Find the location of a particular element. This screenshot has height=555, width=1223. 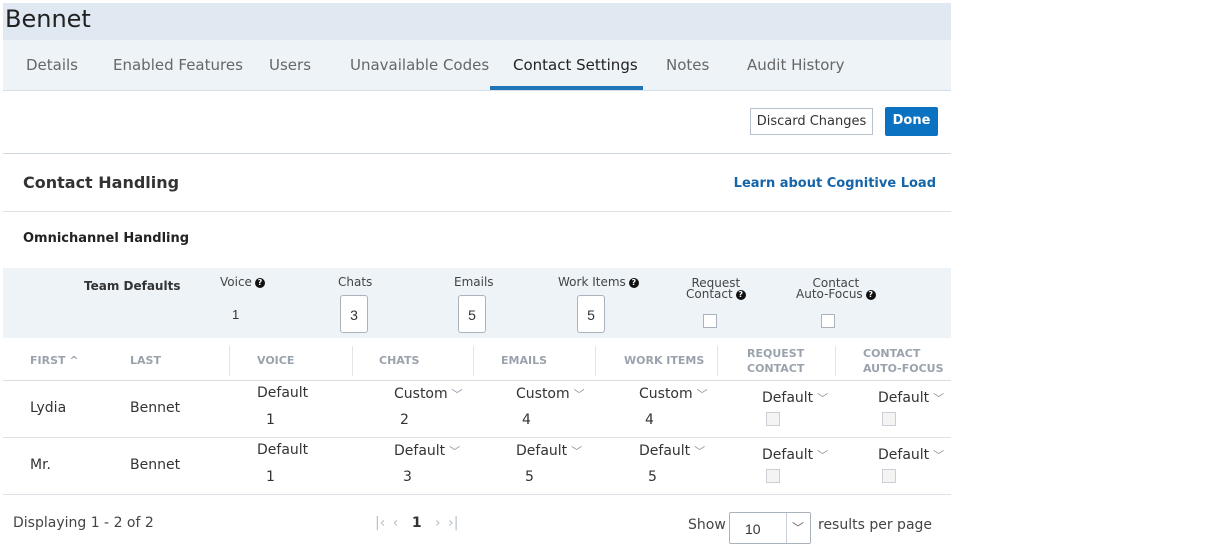

omnichannel-title: Omnichannel Handling is located at coordinates (106, 238).